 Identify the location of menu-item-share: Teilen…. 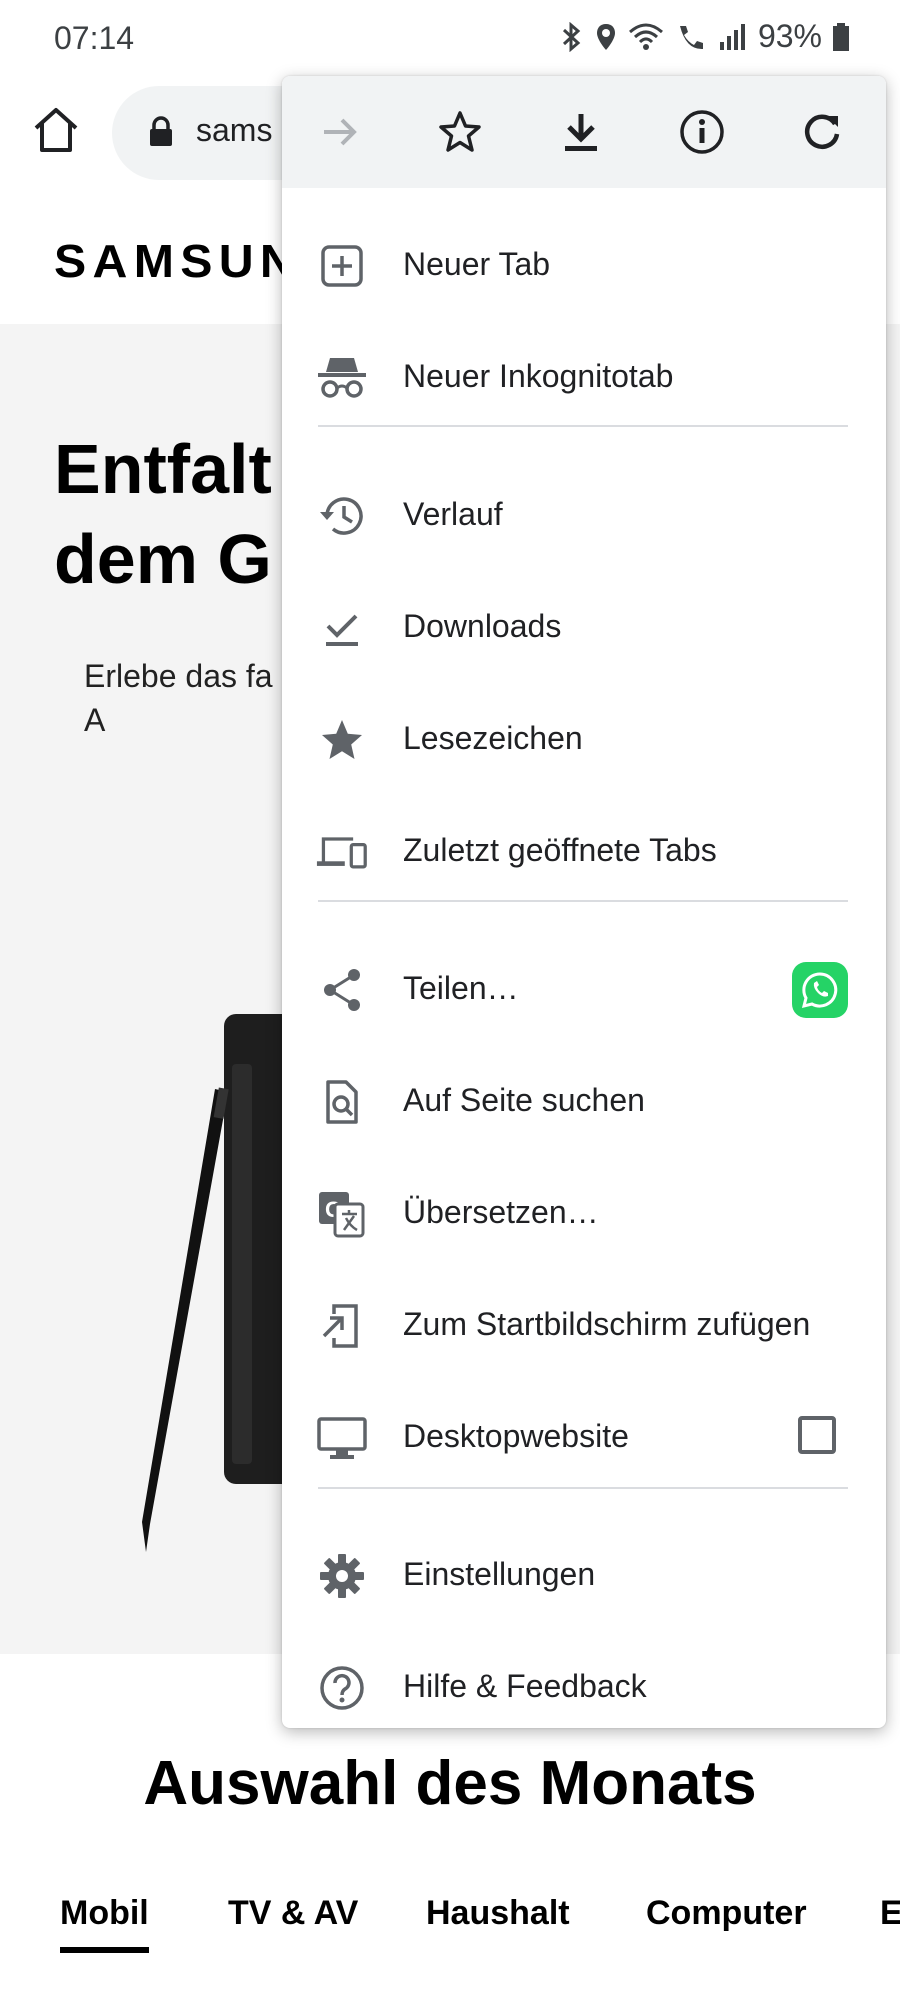
(584, 990).